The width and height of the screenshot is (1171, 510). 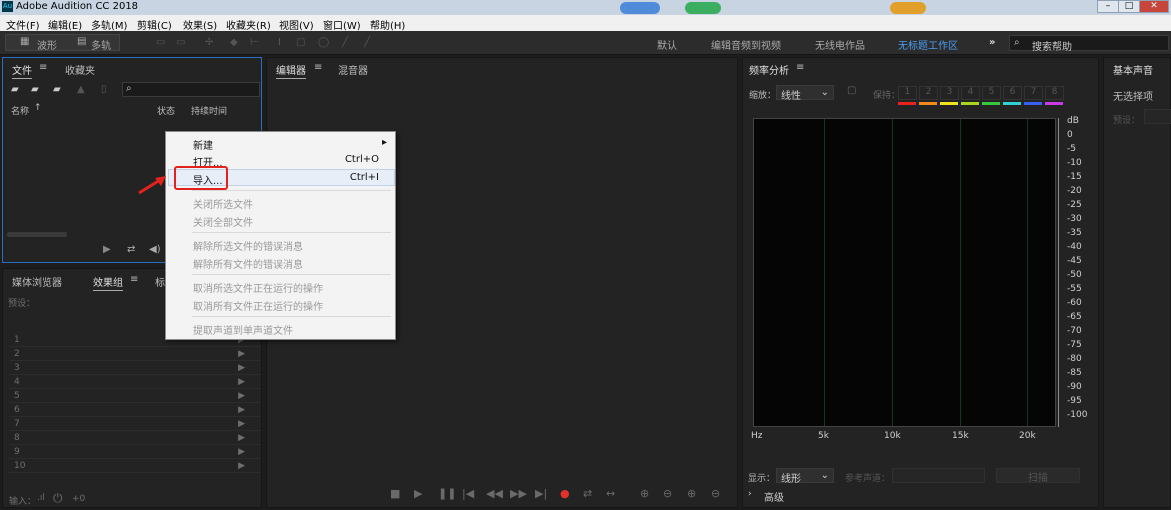 What do you see at coordinates (166, 110) in the screenshot?
I see `col-status: 状态` at bounding box center [166, 110].